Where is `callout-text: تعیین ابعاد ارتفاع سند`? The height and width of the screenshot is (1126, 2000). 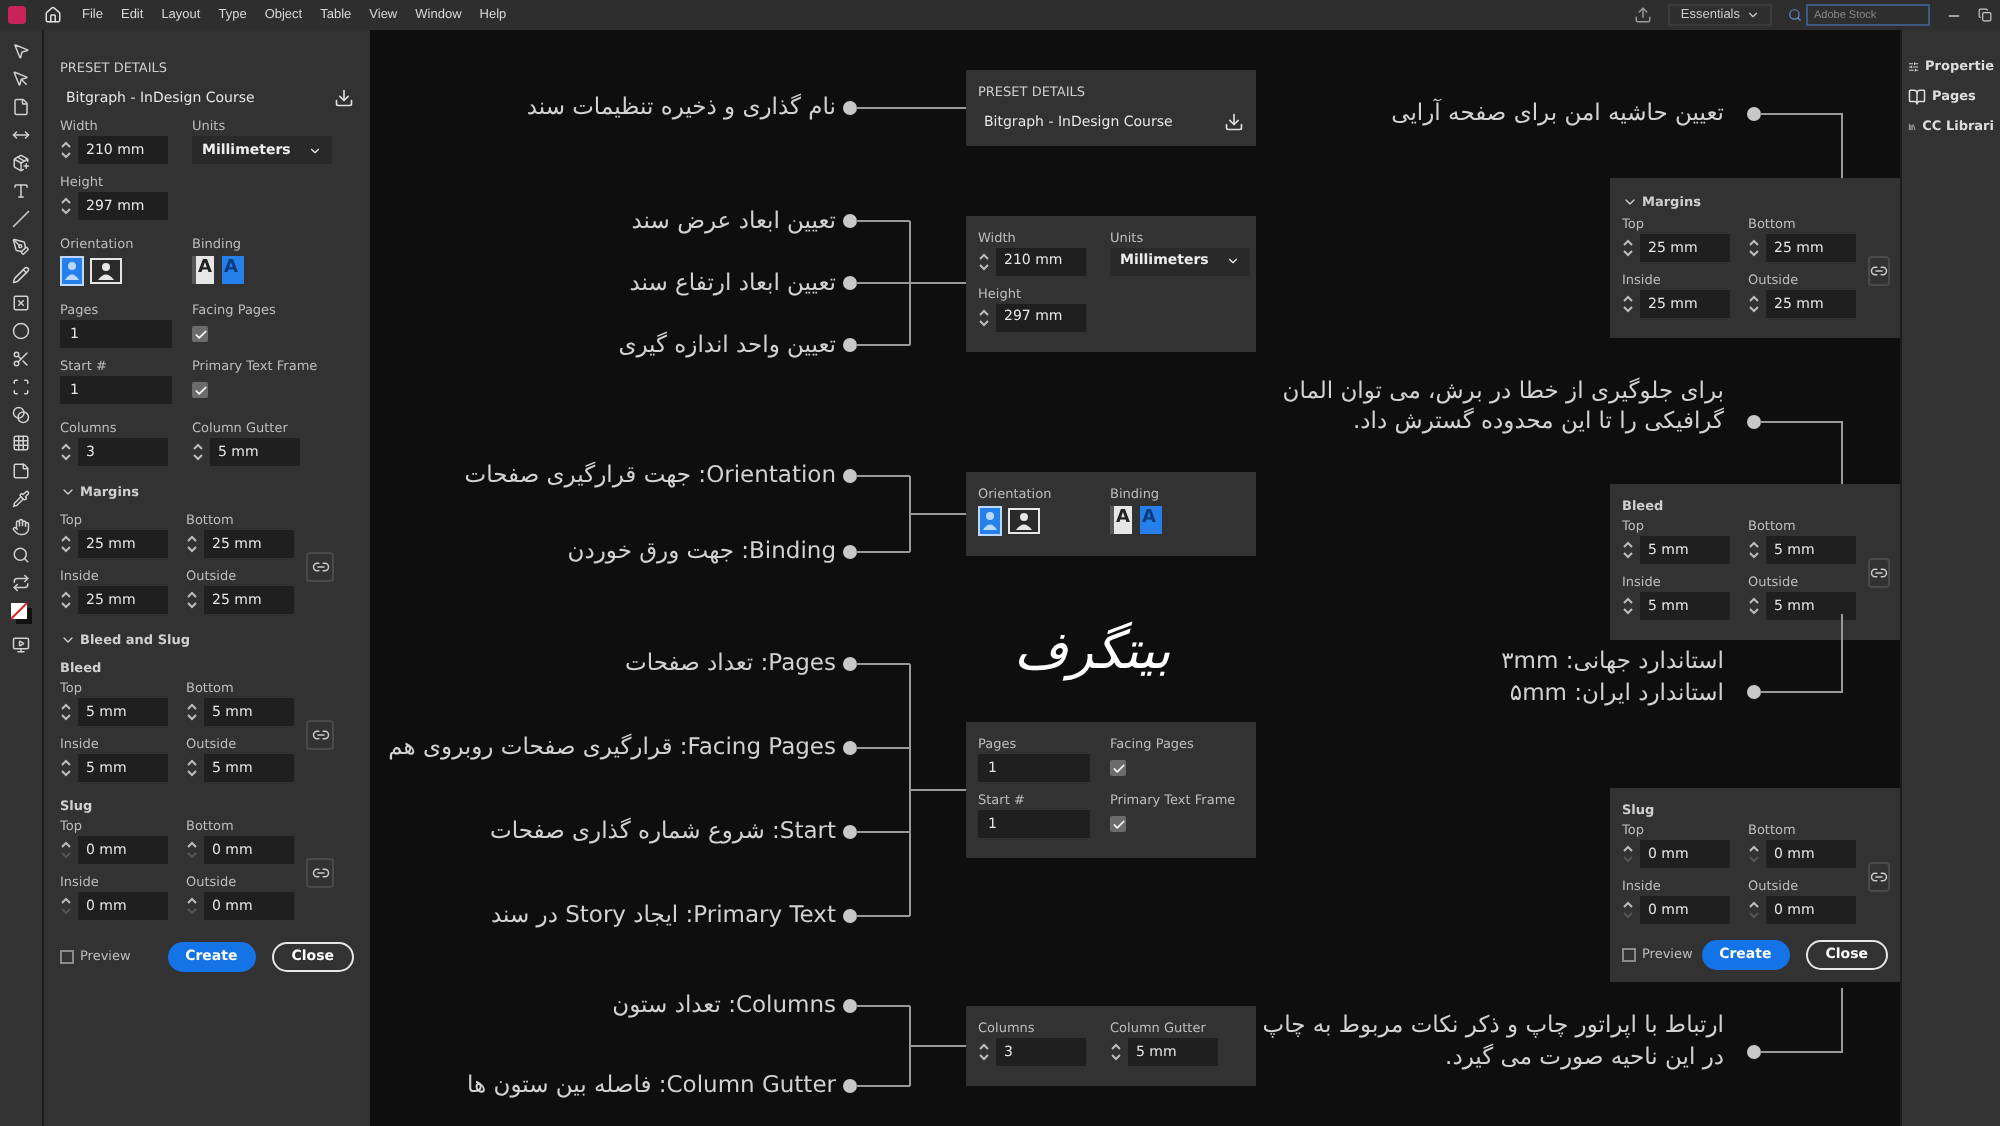 callout-text: تعیین ابعاد ارتفاع سند is located at coordinates (732, 282).